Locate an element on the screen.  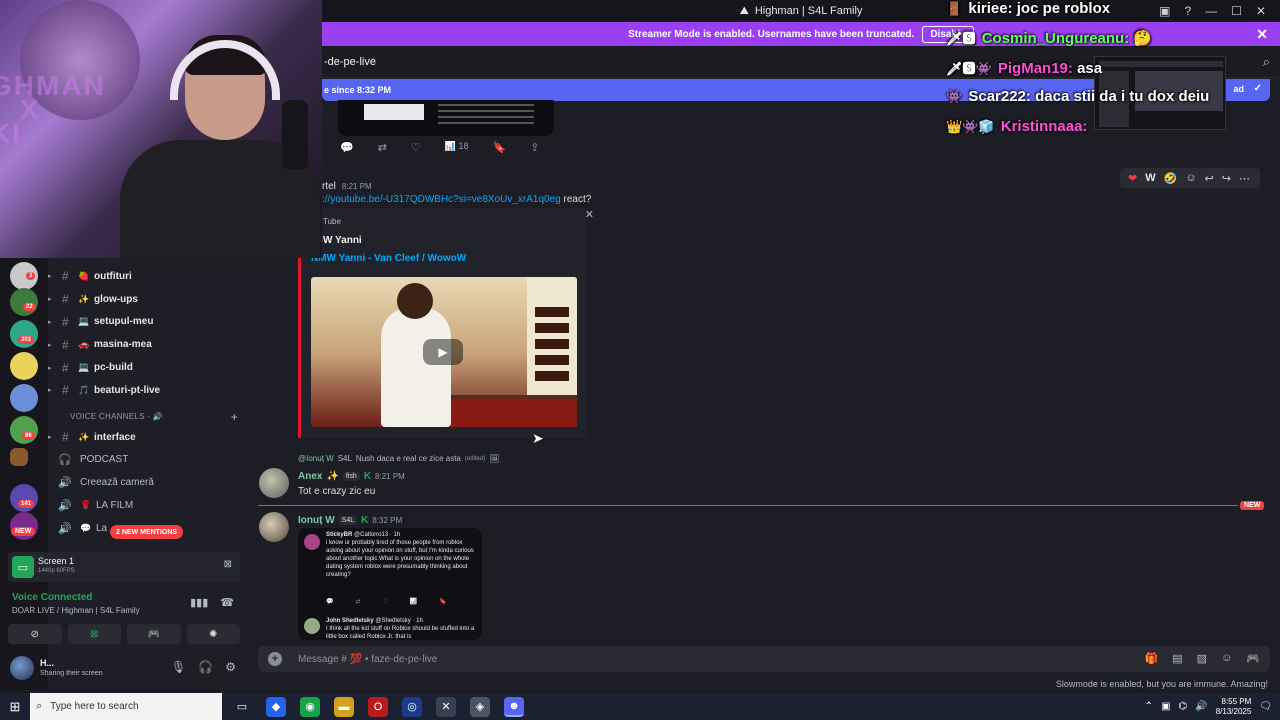
channel-item: ▸ # 💻 pc-build is located at coordinates (148, 367).